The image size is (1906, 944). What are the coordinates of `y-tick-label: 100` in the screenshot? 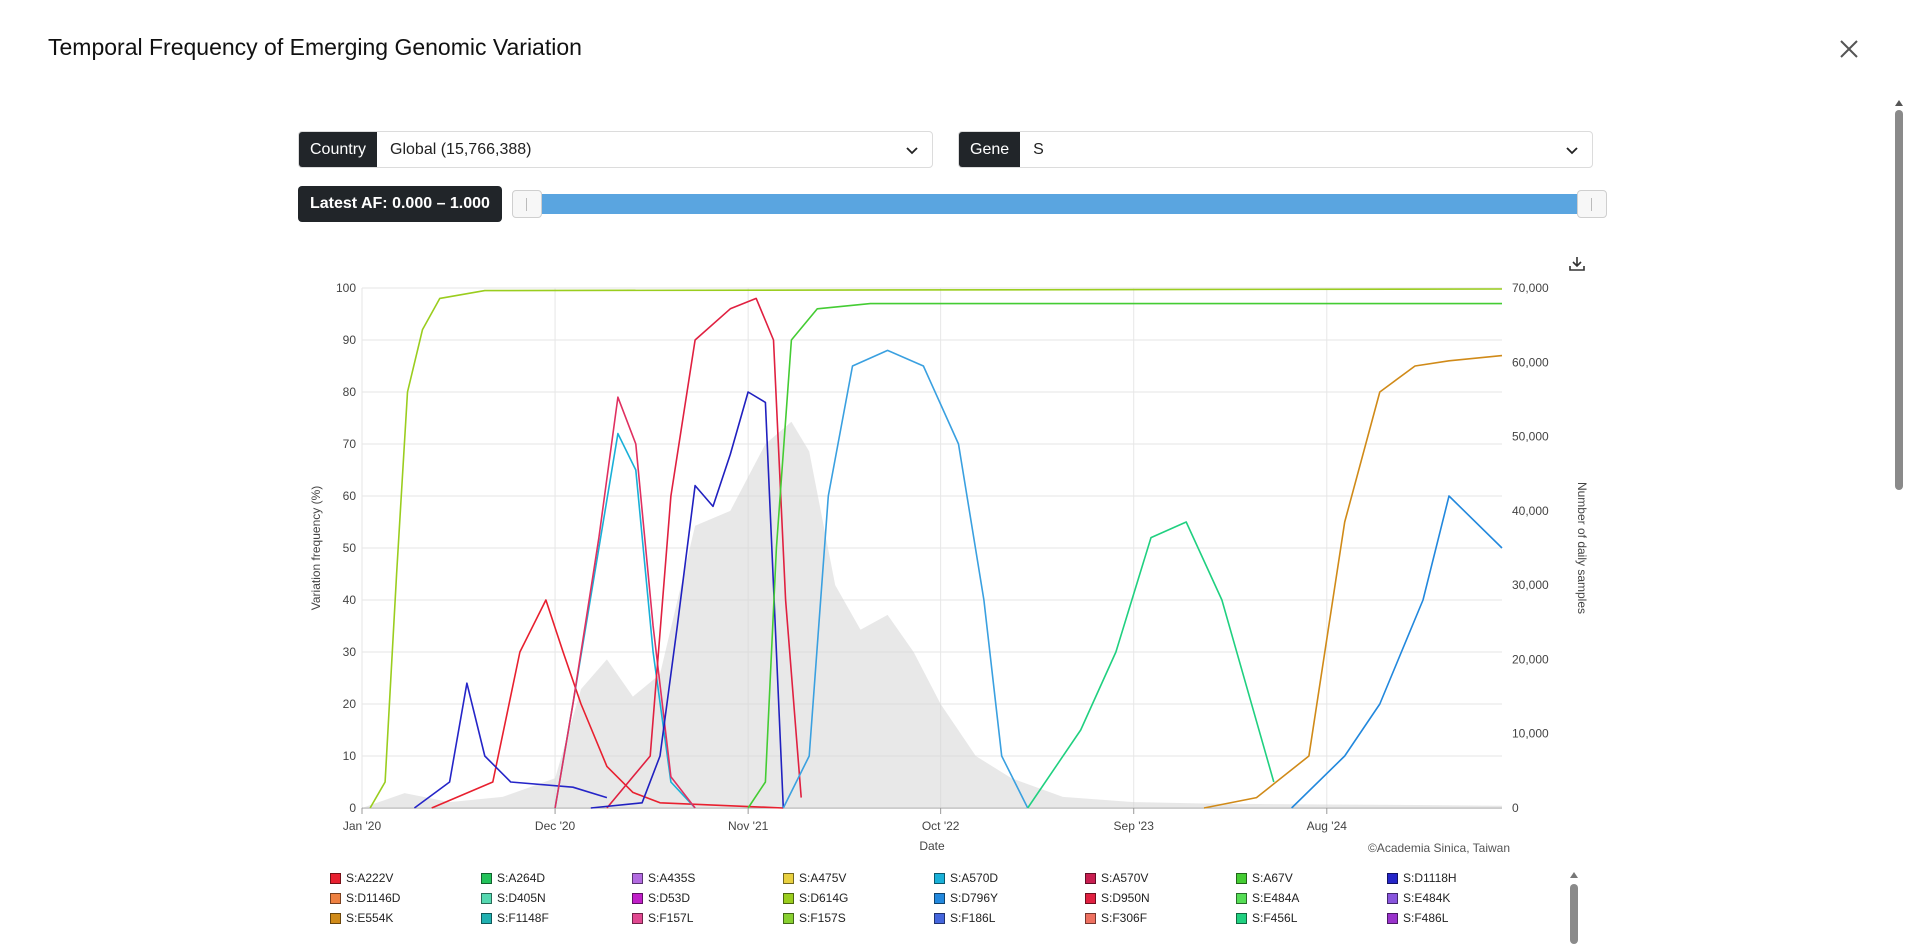 It's located at (346, 288).